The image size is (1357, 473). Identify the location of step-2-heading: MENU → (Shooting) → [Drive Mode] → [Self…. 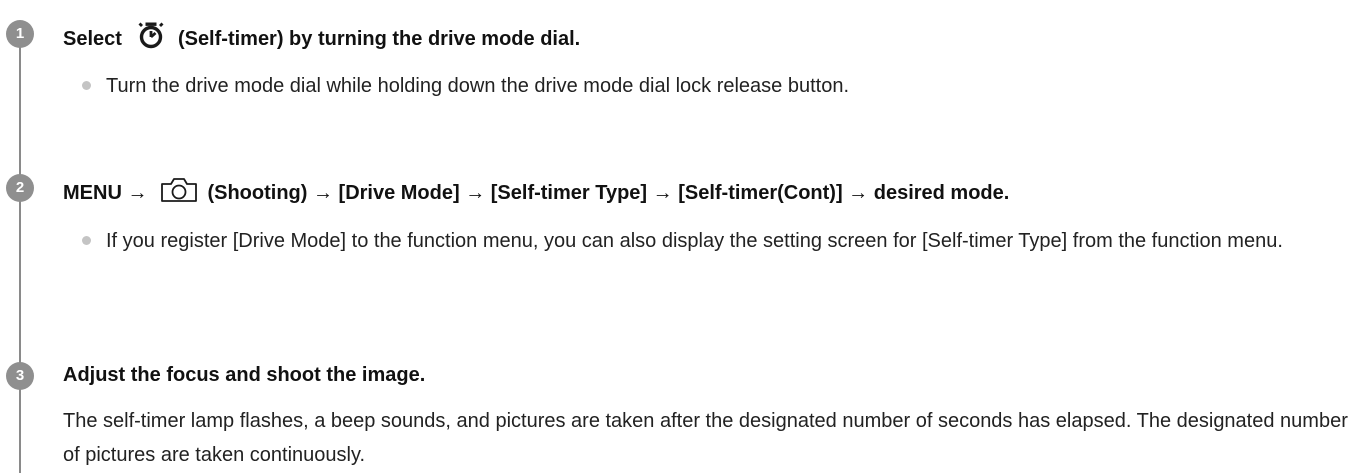
(536, 192).